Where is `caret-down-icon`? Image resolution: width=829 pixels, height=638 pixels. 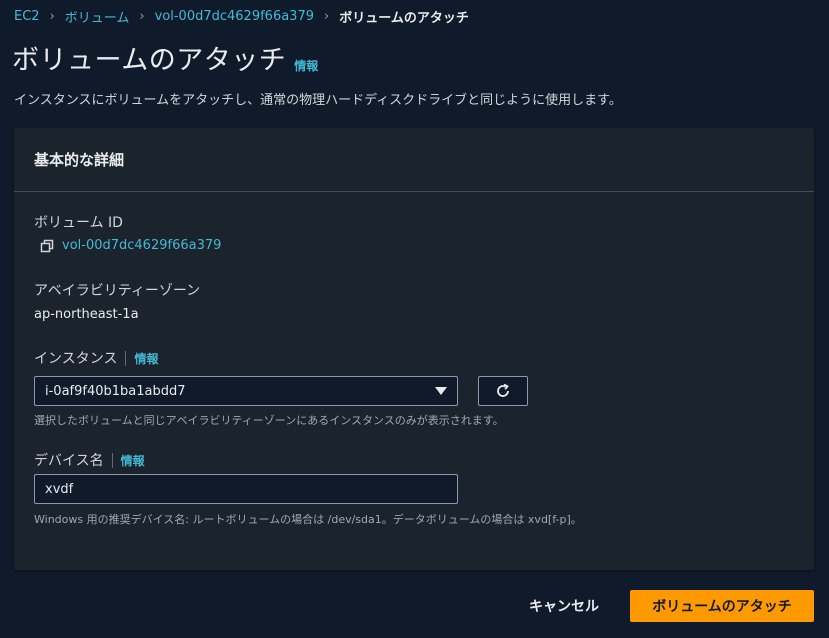 caret-down-icon is located at coordinates (441, 391).